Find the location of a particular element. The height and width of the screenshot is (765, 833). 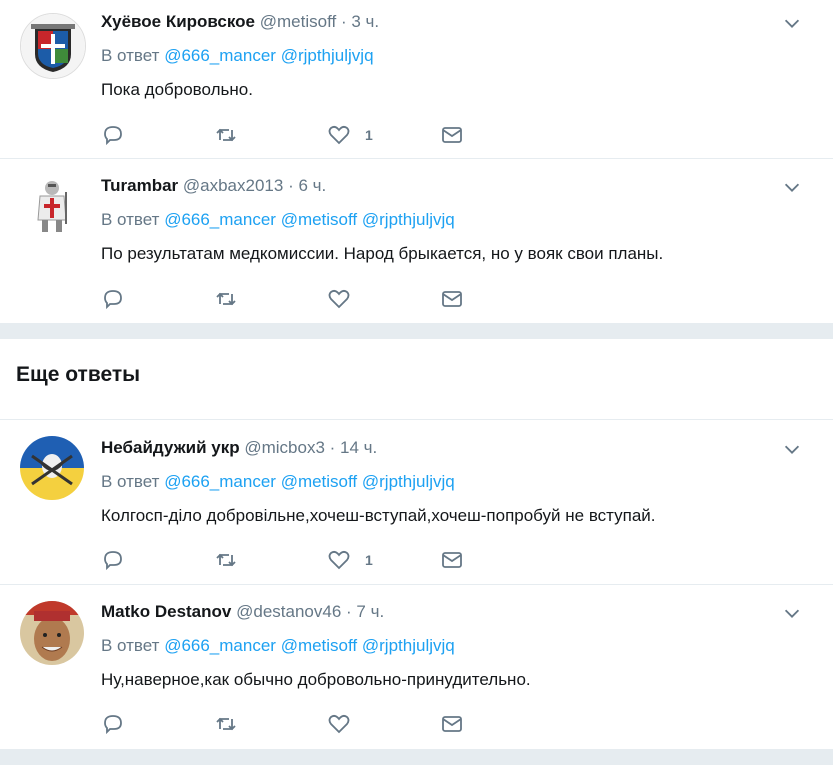

section-title: Еще ответы is located at coordinates (78, 374).